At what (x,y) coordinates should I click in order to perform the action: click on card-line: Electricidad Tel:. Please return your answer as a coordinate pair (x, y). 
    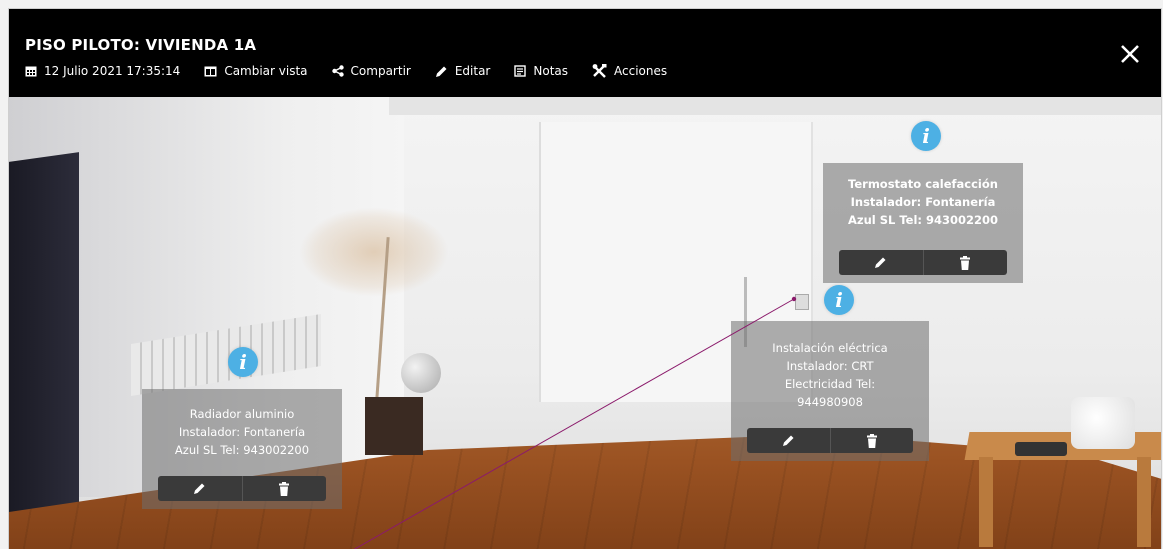
    Looking at the image, I should click on (830, 384).